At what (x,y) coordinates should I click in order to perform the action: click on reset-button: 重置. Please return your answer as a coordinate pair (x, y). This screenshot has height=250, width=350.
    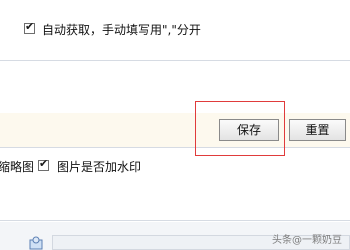
    Looking at the image, I should click on (317, 130).